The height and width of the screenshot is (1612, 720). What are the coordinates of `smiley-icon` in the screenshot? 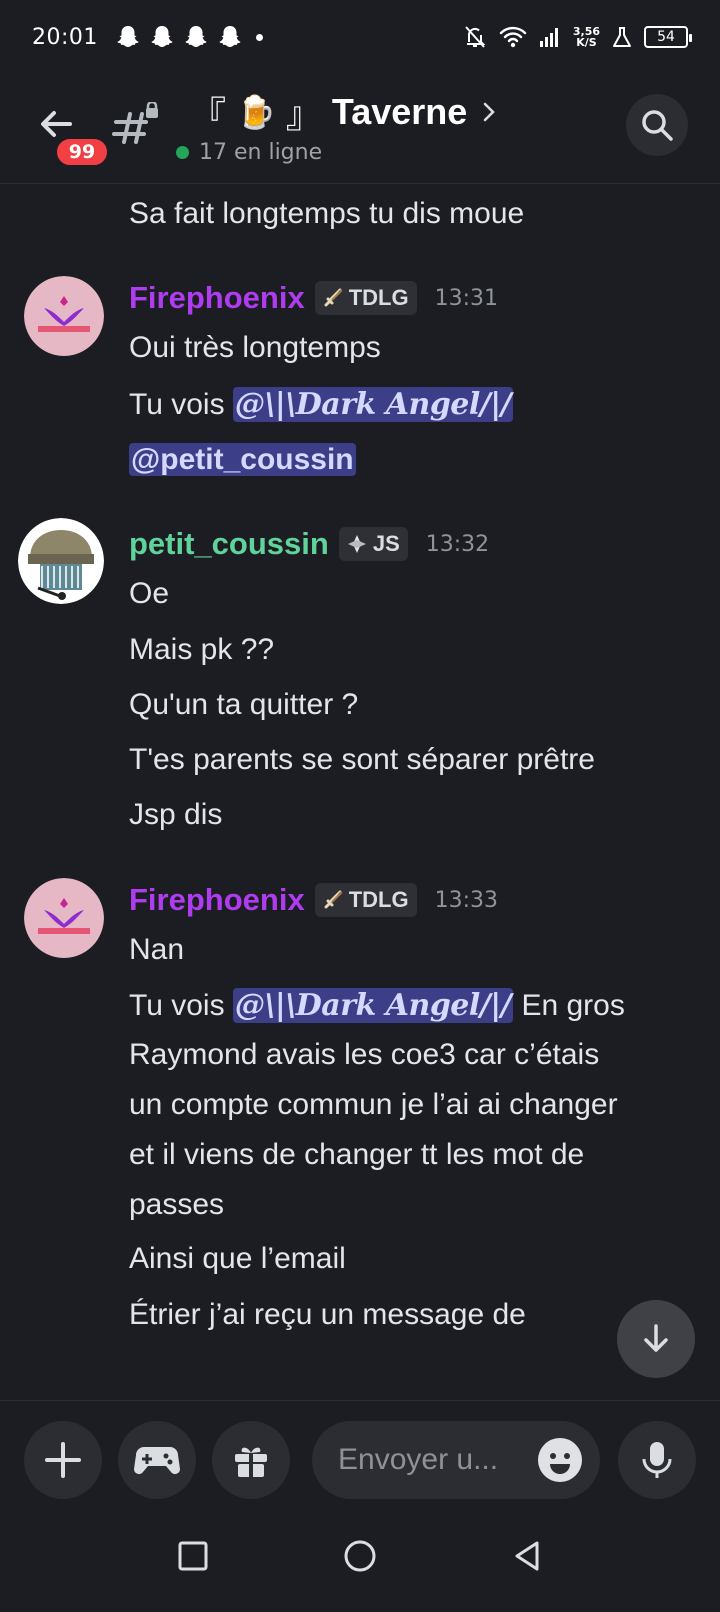 It's located at (560, 1463).